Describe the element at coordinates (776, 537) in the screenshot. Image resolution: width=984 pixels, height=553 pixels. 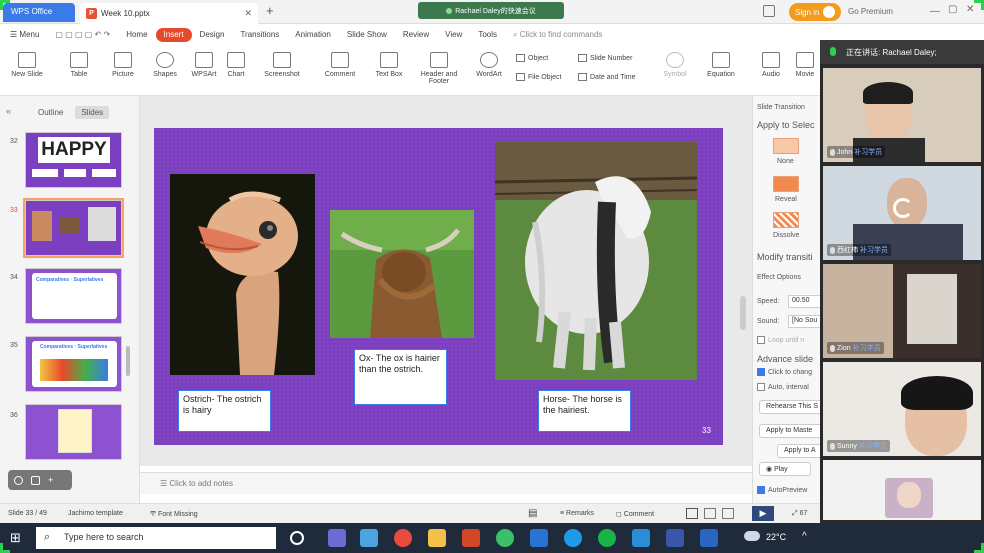
I see `weather-temperature: 22°C` at that location.